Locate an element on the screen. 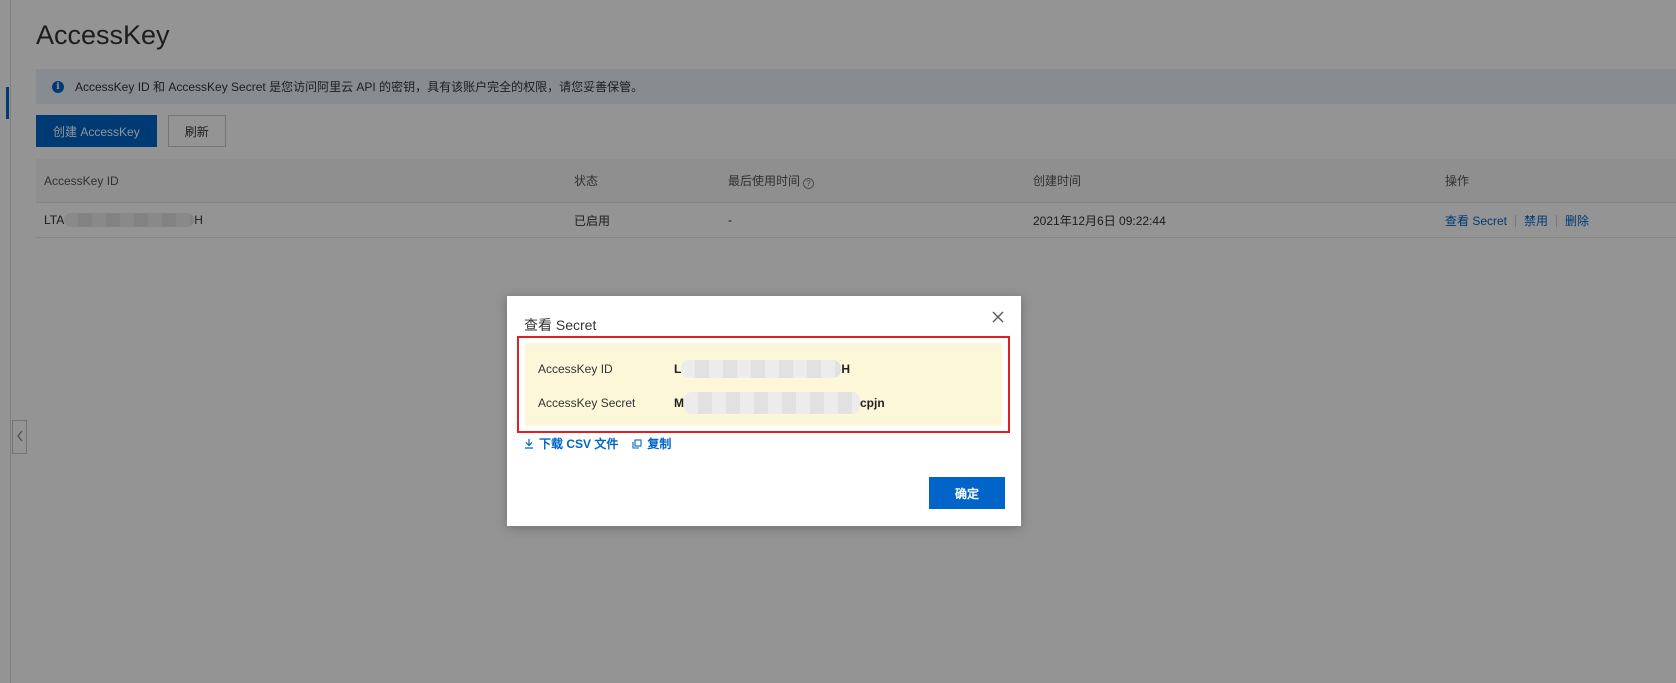  dialog-secret-prefix: M is located at coordinates (679, 403).